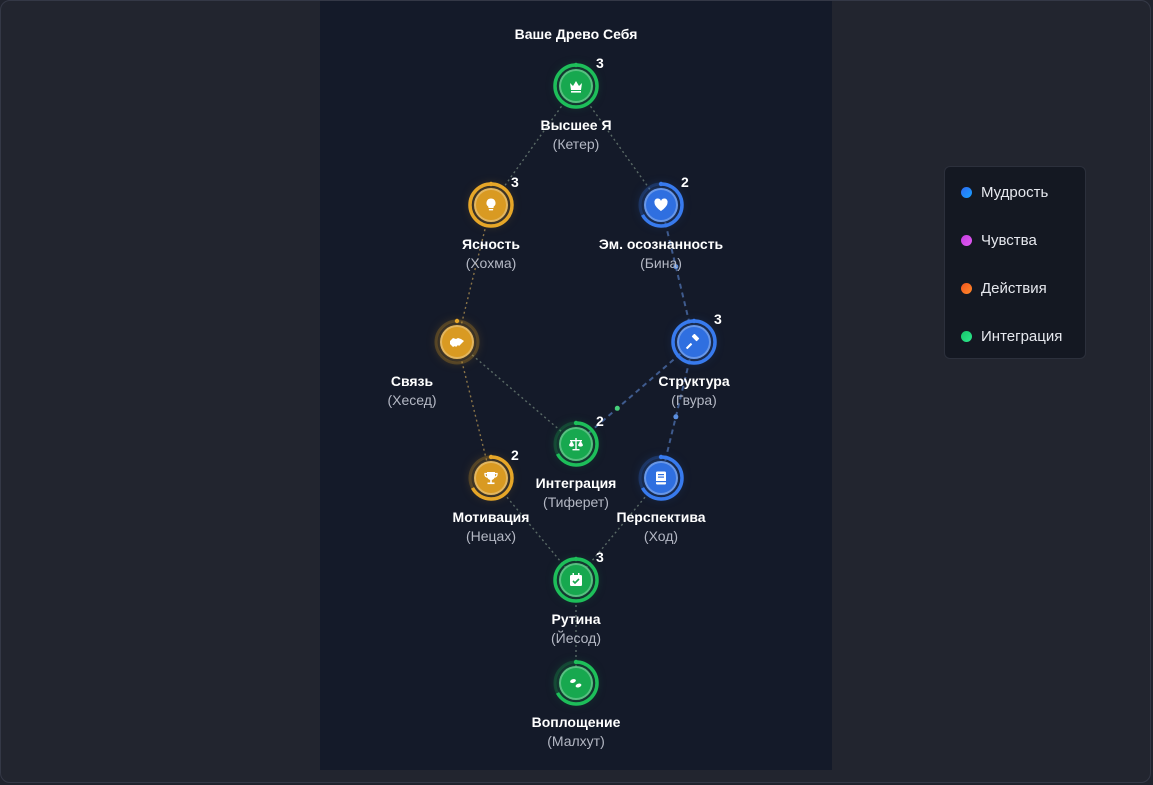 The height and width of the screenshot is (785, 1153). I want to click on node-sublabel: (Гвура), so click(694, 400).